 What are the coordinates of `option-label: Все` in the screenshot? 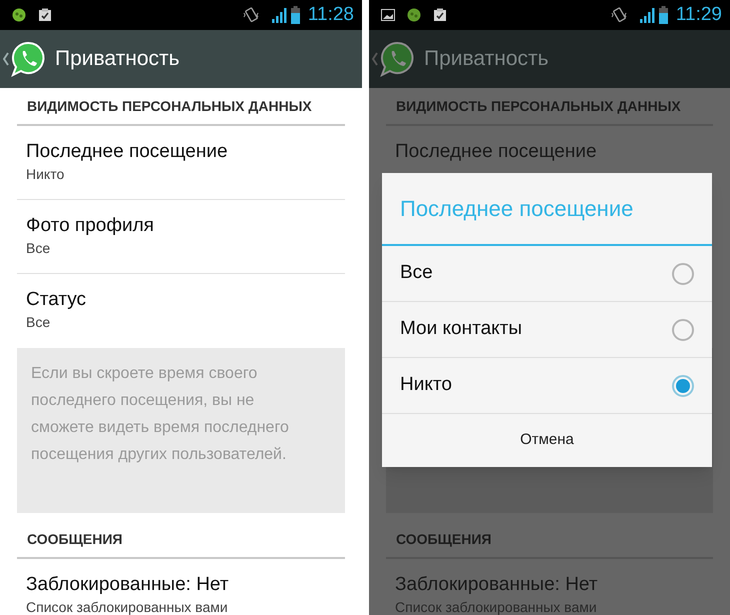 It's located at (417, 273).